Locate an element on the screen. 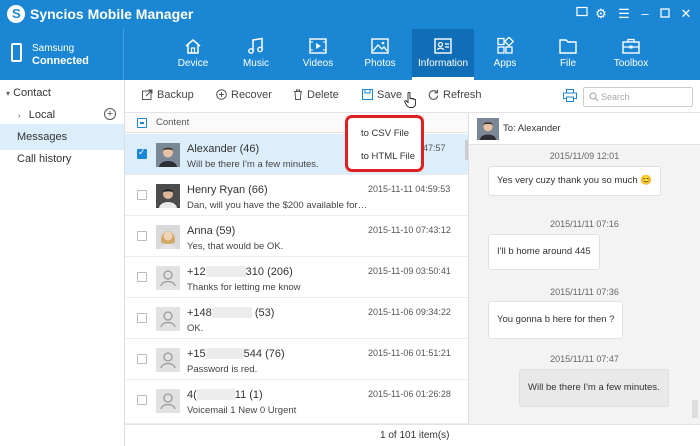  save-button: Save is located at coordinates (382, 97).